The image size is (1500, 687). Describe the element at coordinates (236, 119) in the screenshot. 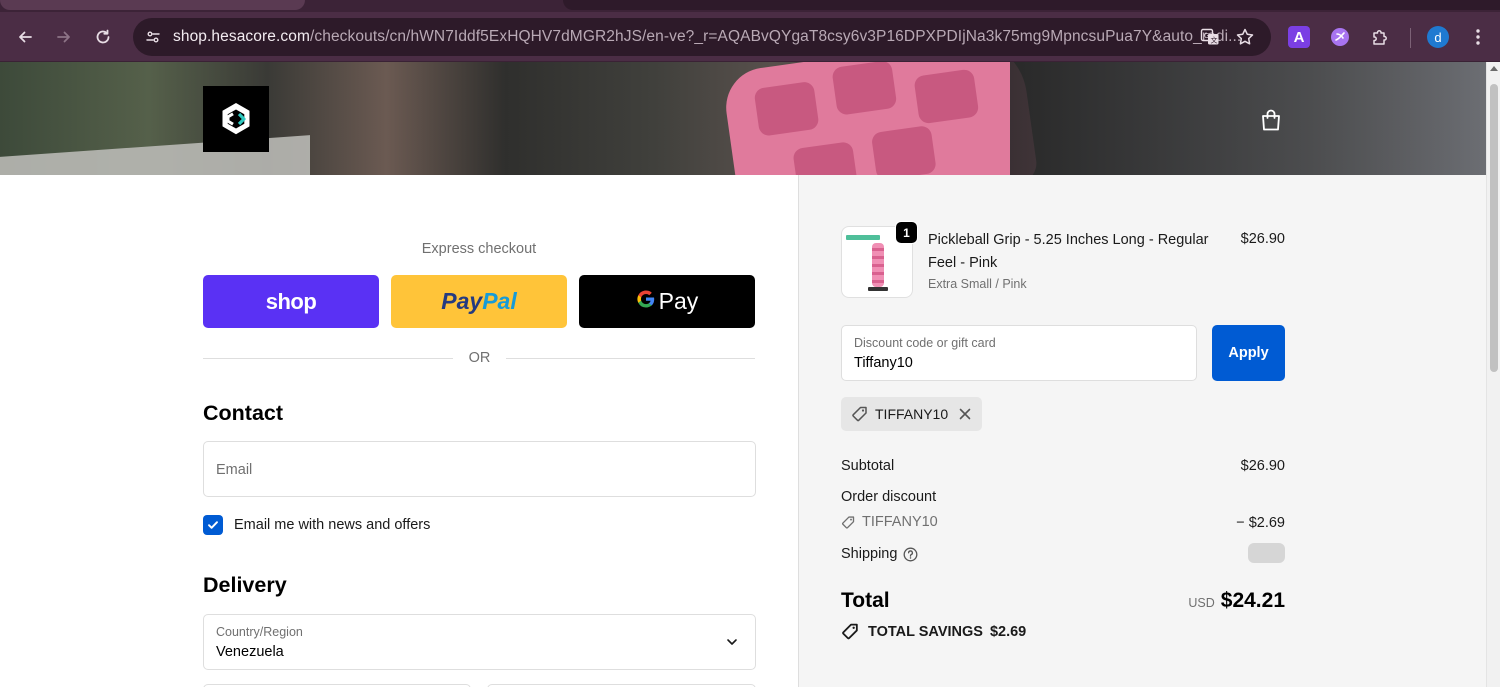

I see `hesacore-logo` at that location.